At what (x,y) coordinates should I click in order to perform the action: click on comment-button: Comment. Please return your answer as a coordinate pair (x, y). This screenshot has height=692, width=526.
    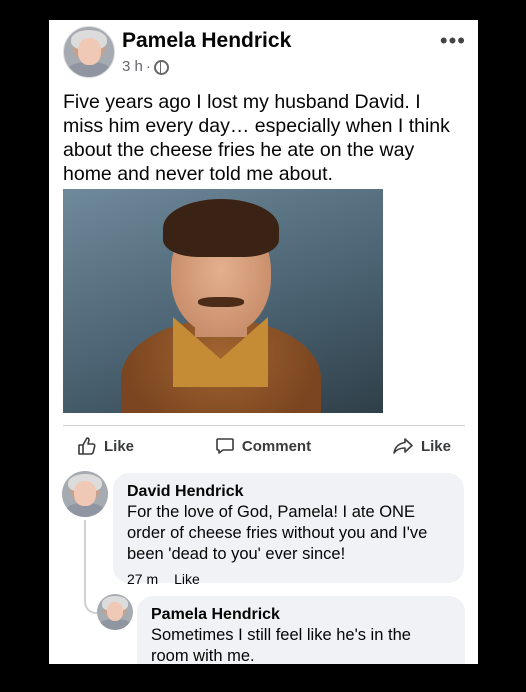
    Looking at the image, I should click on (263, 446).